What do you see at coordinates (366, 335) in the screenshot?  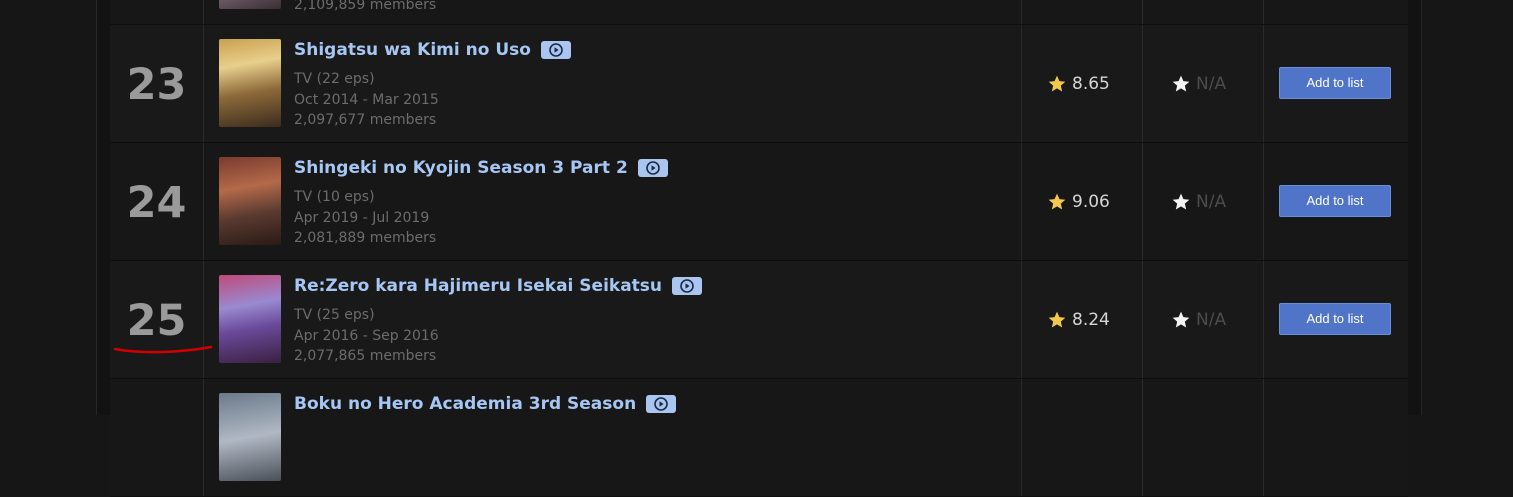 I see `air-dates: Apr 2016 - Sep 2016` at bounding box center [366, 335].